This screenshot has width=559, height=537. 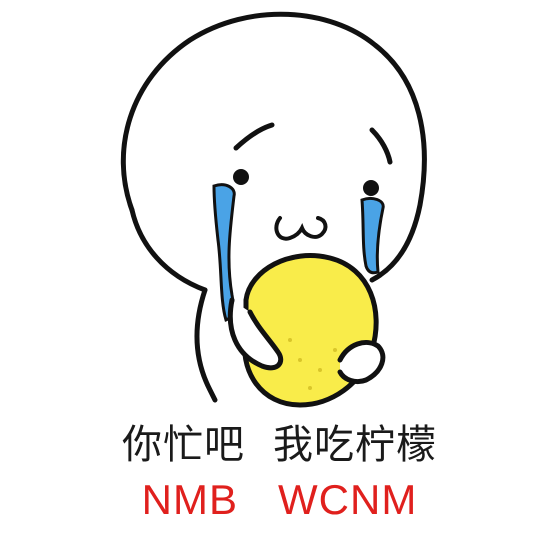 I want to click on caption-chinese: 你忙吧 我吃柠檬, so click(x=279, y=441).